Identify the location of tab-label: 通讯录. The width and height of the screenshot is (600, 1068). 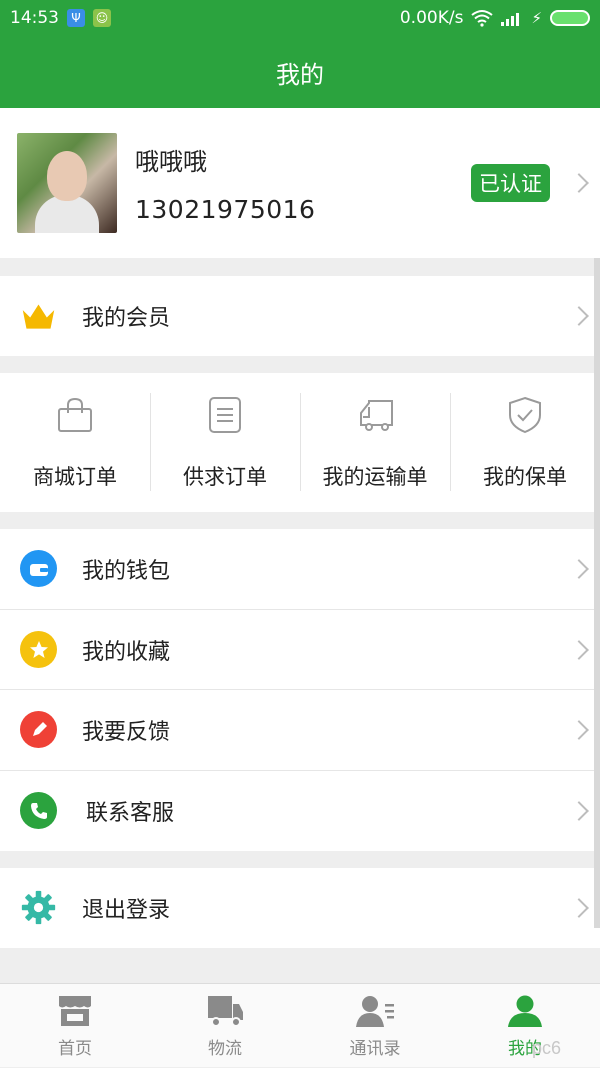
(375, 1048).